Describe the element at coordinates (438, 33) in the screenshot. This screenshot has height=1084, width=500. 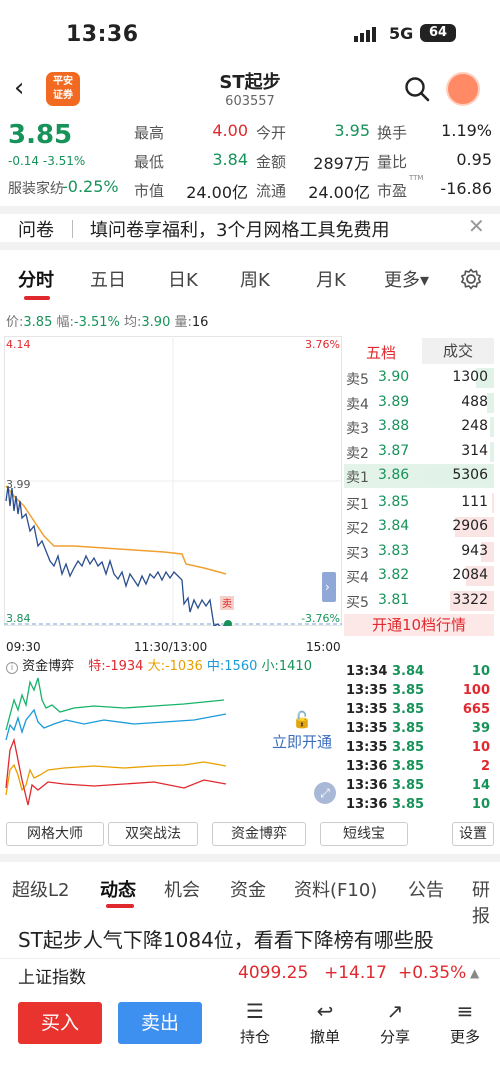
I see `battery-icon: 64` at that location.